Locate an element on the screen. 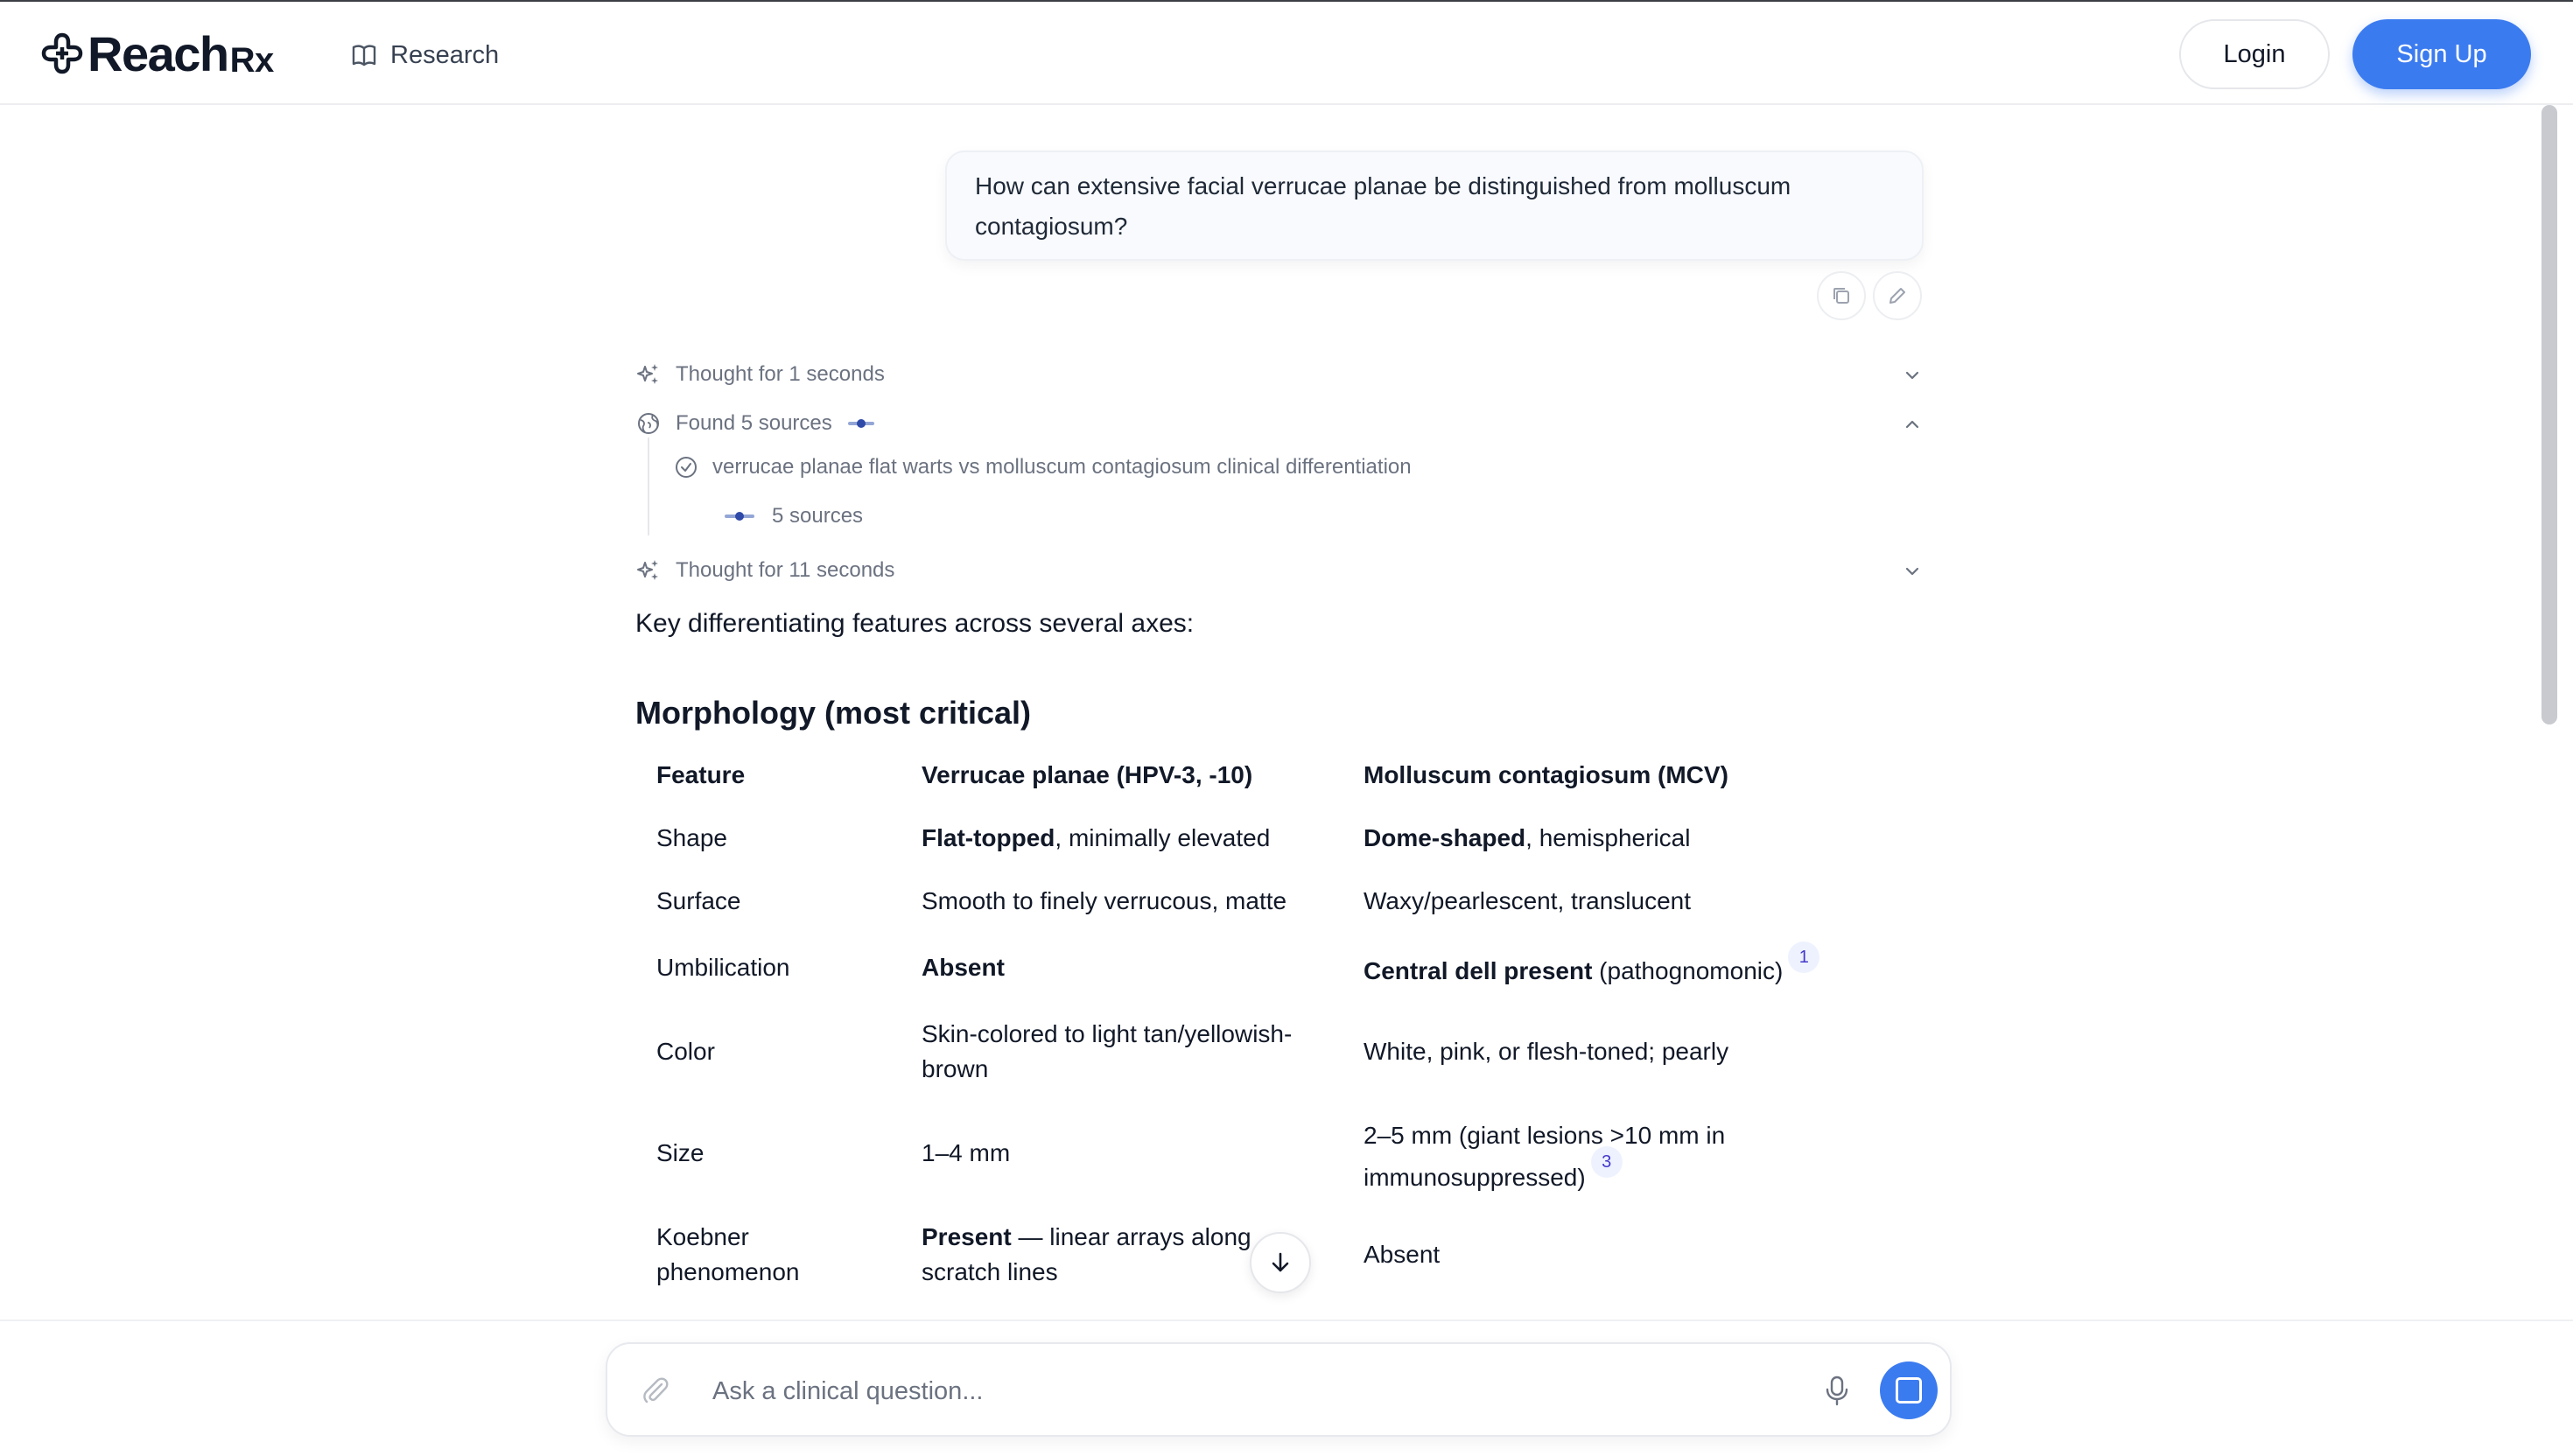 The image size is (2573, 1456). table-cell-feature: Surface is located at coordinates (698, 900).